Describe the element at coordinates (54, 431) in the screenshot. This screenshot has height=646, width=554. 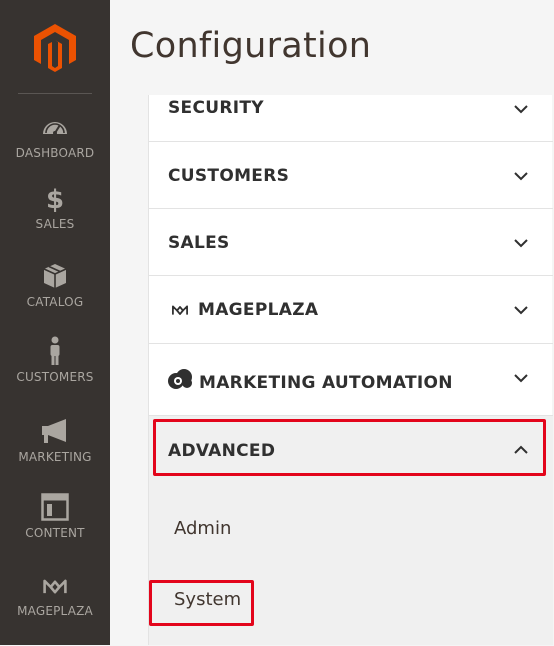
I see `megaphone-icon` at that location.